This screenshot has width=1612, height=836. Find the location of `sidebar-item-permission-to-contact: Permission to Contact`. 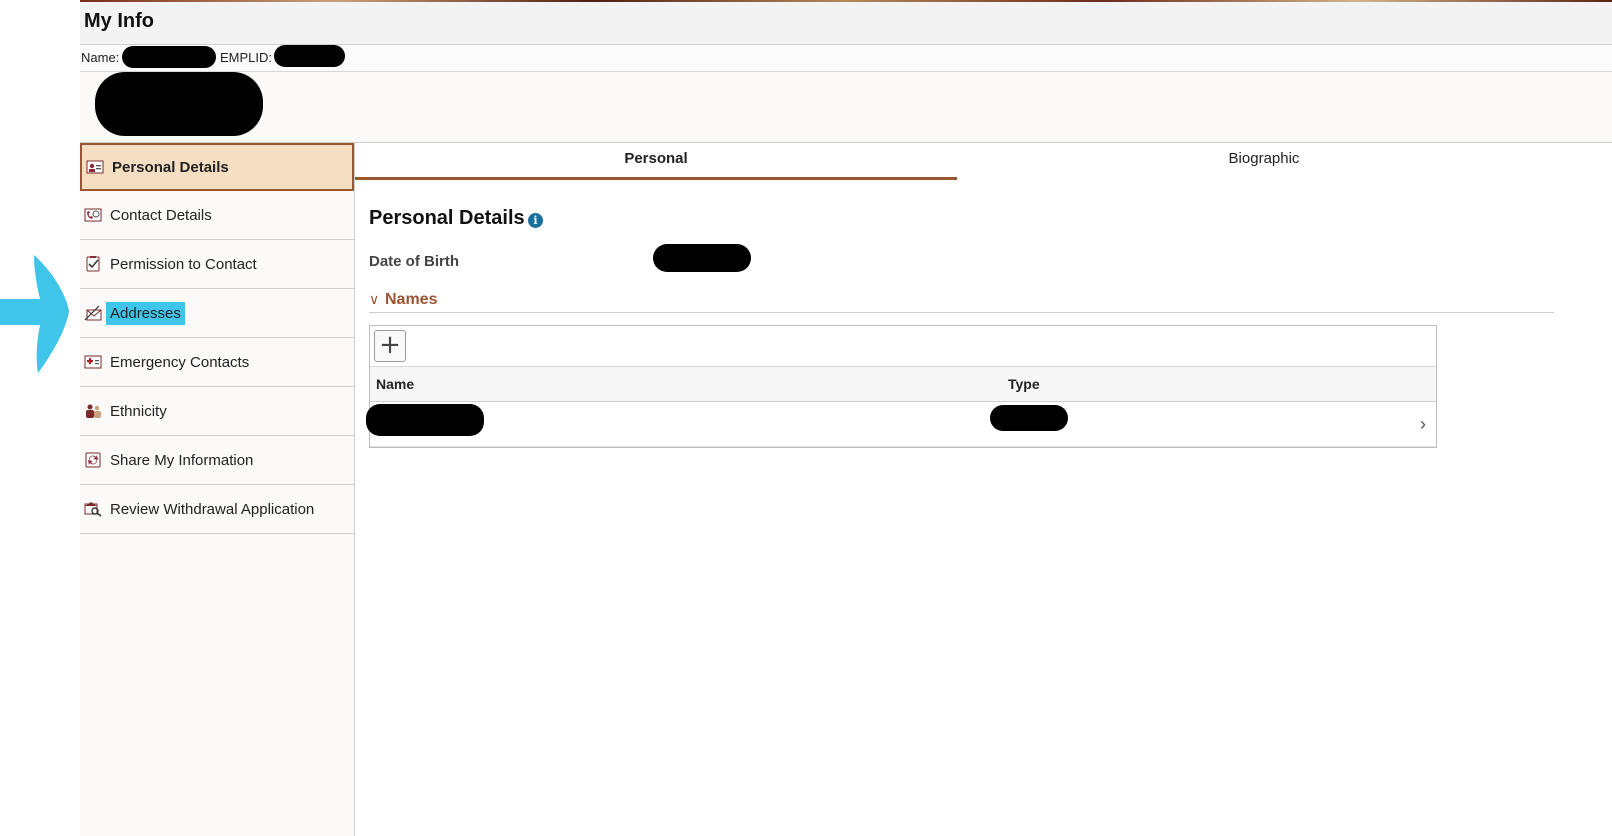

sidebar-item-permission-to-contact: Permission to Contact is located at coordinates (217, 264).